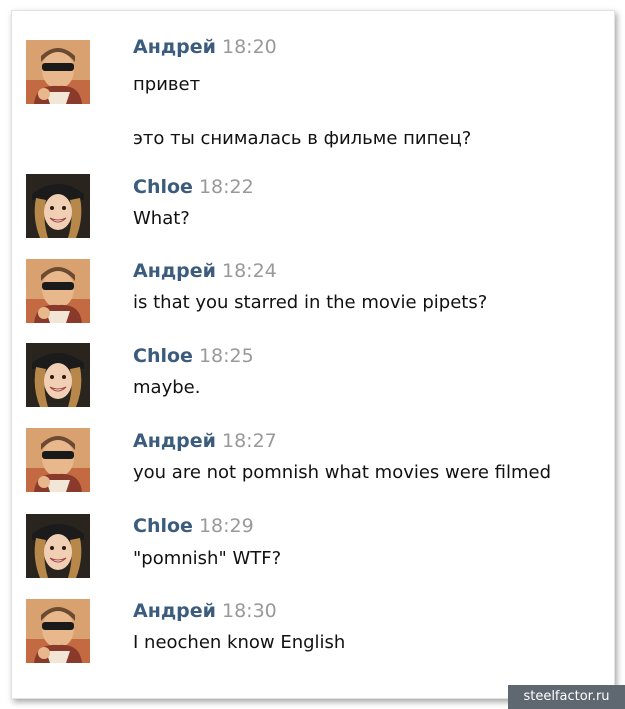 Image resolution: width=625 pixels, height=709 pixels. I want to click on message-header: Андрей 18:24, so click(205, 271).